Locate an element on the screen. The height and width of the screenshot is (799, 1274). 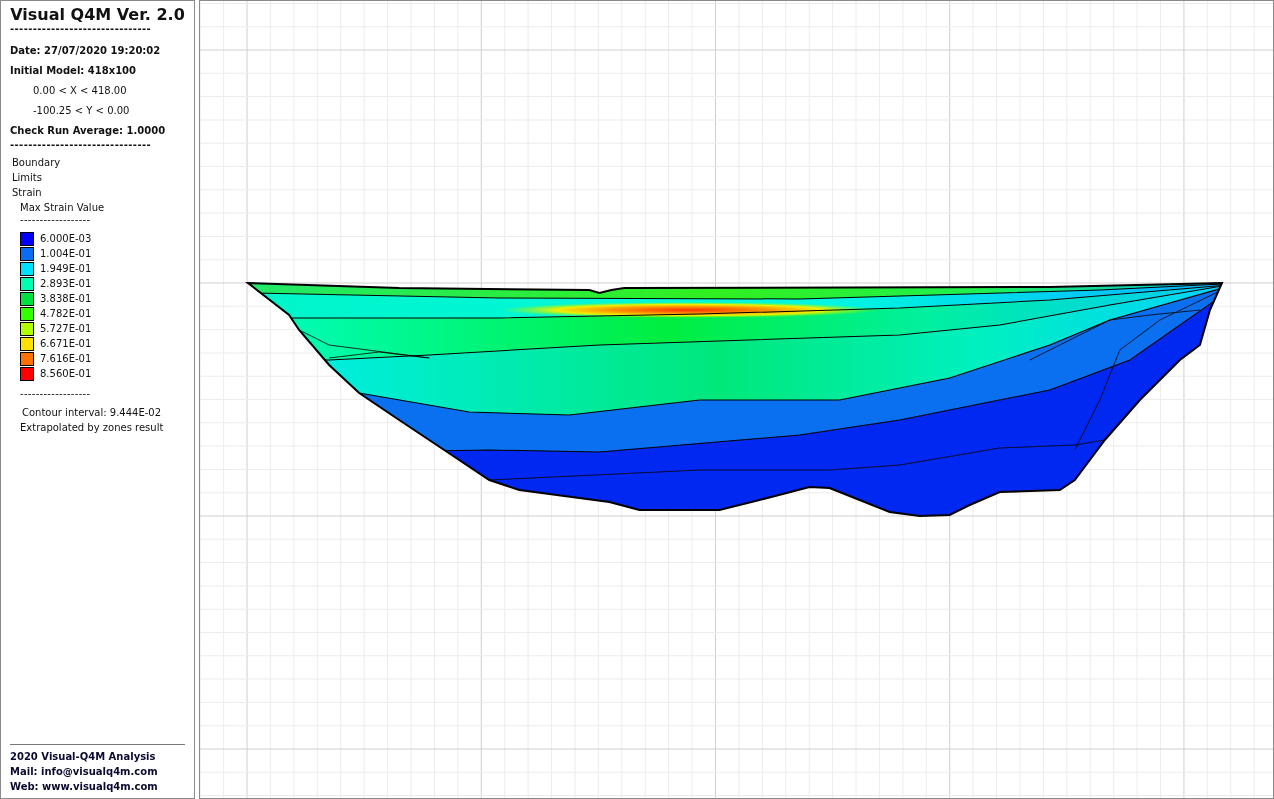
contour-interval-text: Contour interval: 9.444E-02 is located at coordinates (92, 413).